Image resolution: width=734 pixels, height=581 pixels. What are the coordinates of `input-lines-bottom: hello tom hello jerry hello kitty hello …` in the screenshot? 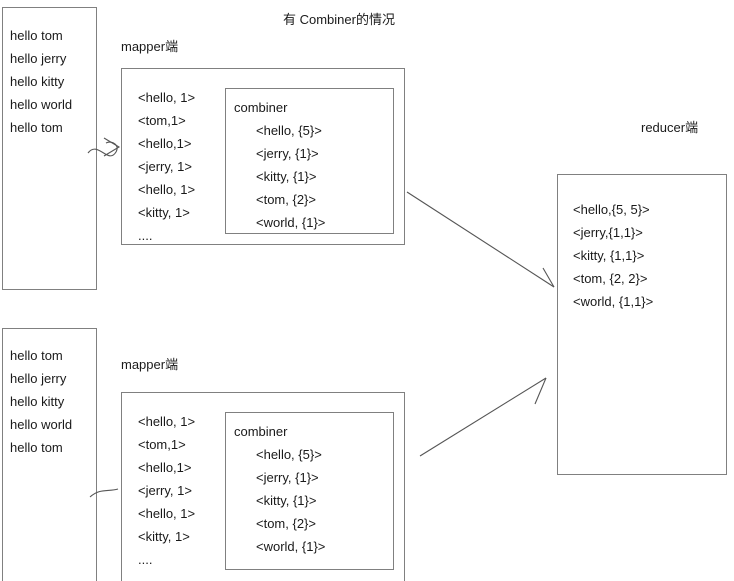 It's located at (41, 401).